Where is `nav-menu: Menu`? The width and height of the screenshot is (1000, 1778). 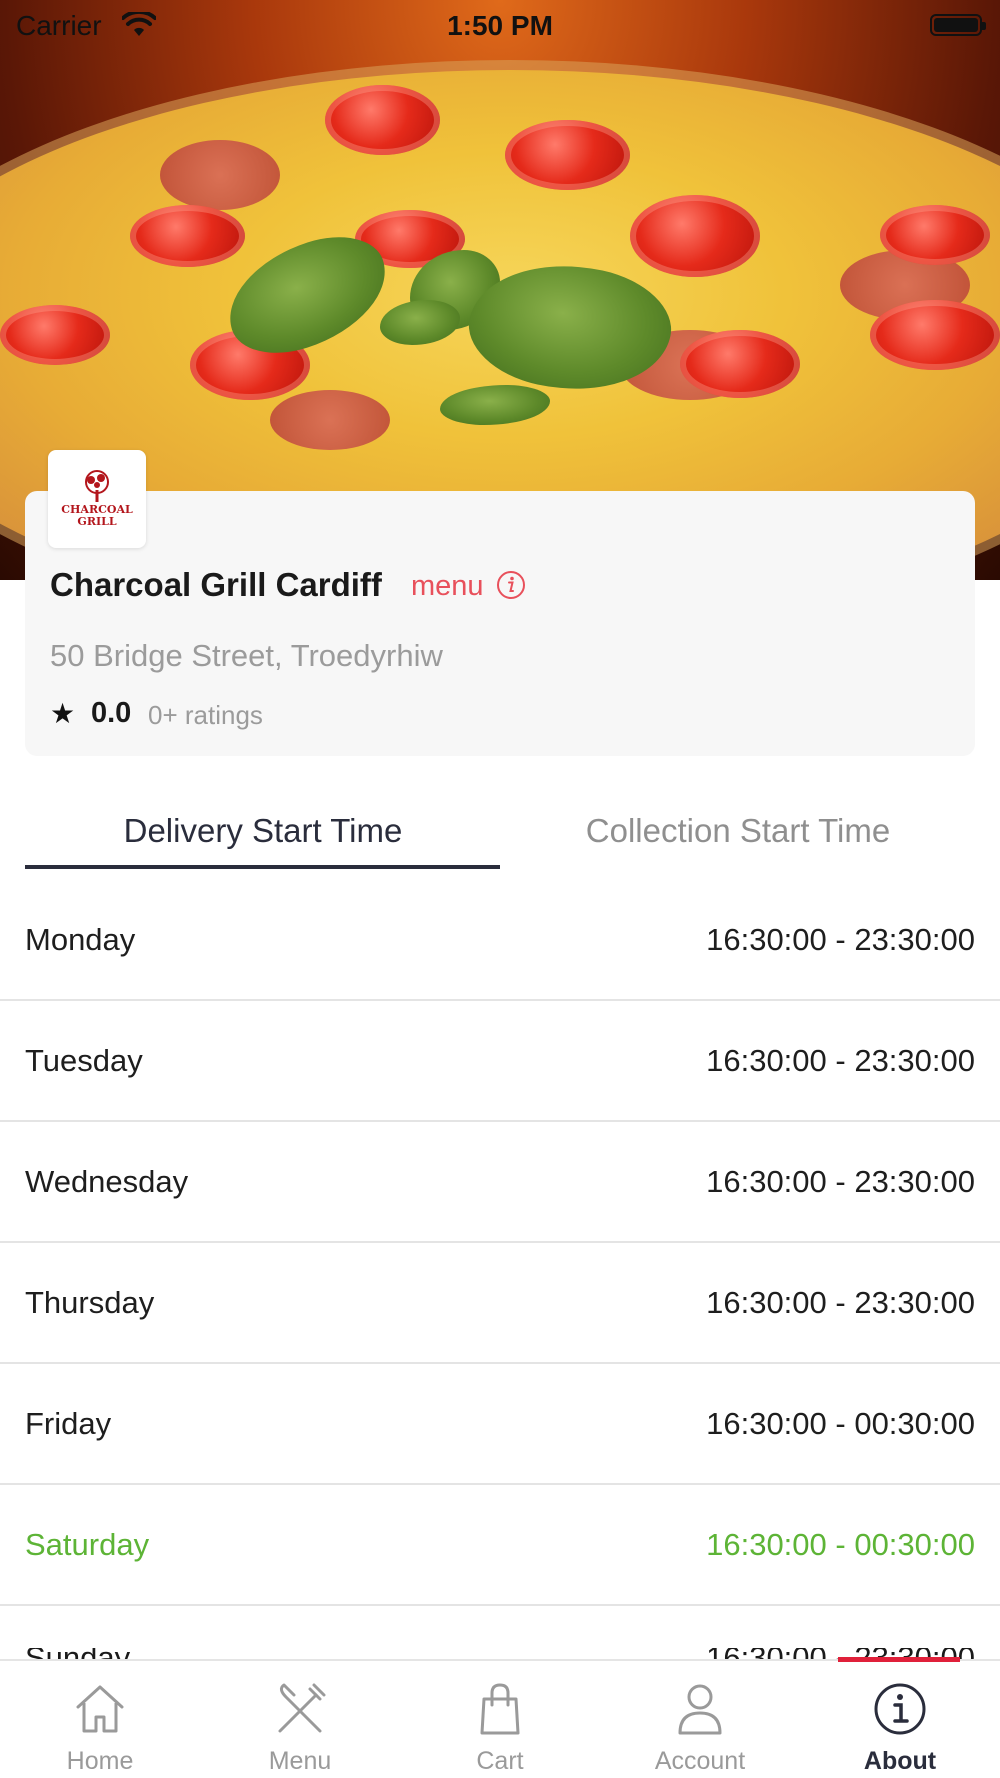 nav-menu: Menu is located at coordinates (300, 1719).